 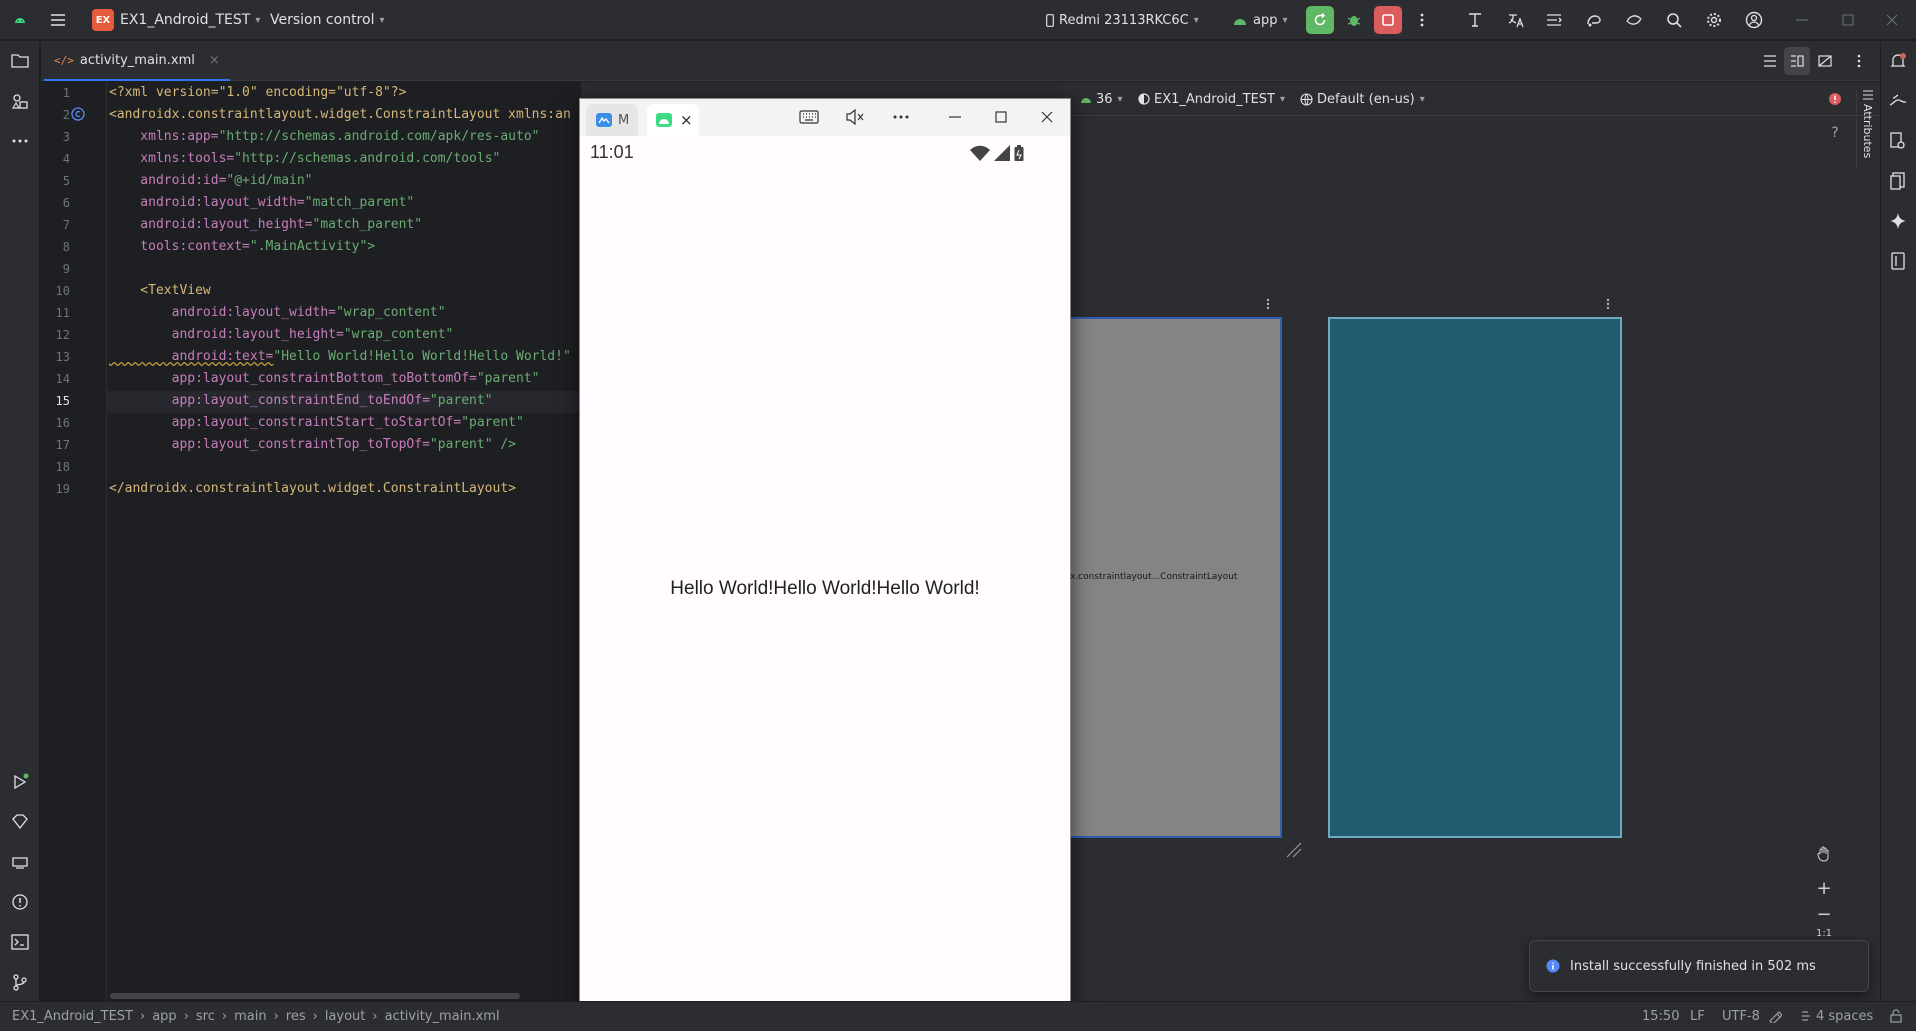 What do you see at coordinates (1362, 99) in the screenshot?
I see `locale-selector: Default (en-us) ▾` at bounding box center [1362, 99].